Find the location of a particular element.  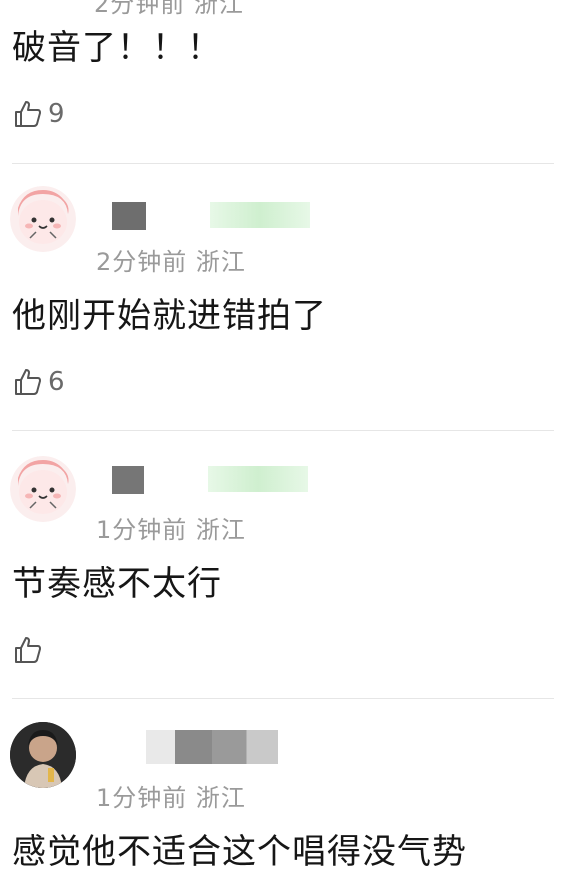

comment-text: 他刚开始就进错拍了 is located at coordinates (169, 316).